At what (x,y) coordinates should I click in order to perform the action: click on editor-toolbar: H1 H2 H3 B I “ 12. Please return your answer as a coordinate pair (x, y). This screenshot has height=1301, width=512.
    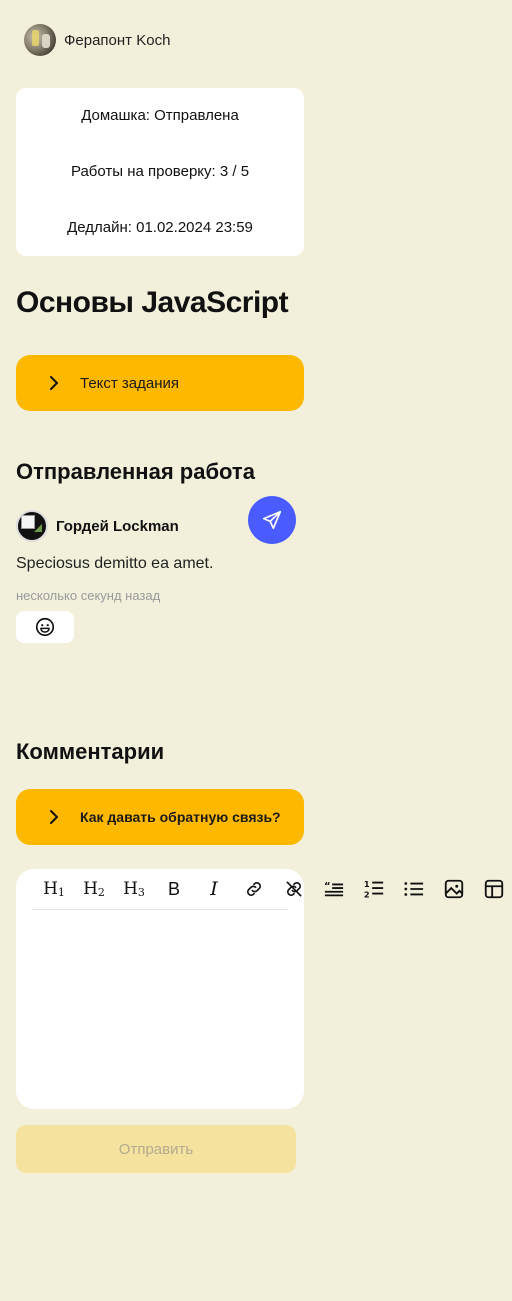
    Looking at the image, I should click on (273, 889).